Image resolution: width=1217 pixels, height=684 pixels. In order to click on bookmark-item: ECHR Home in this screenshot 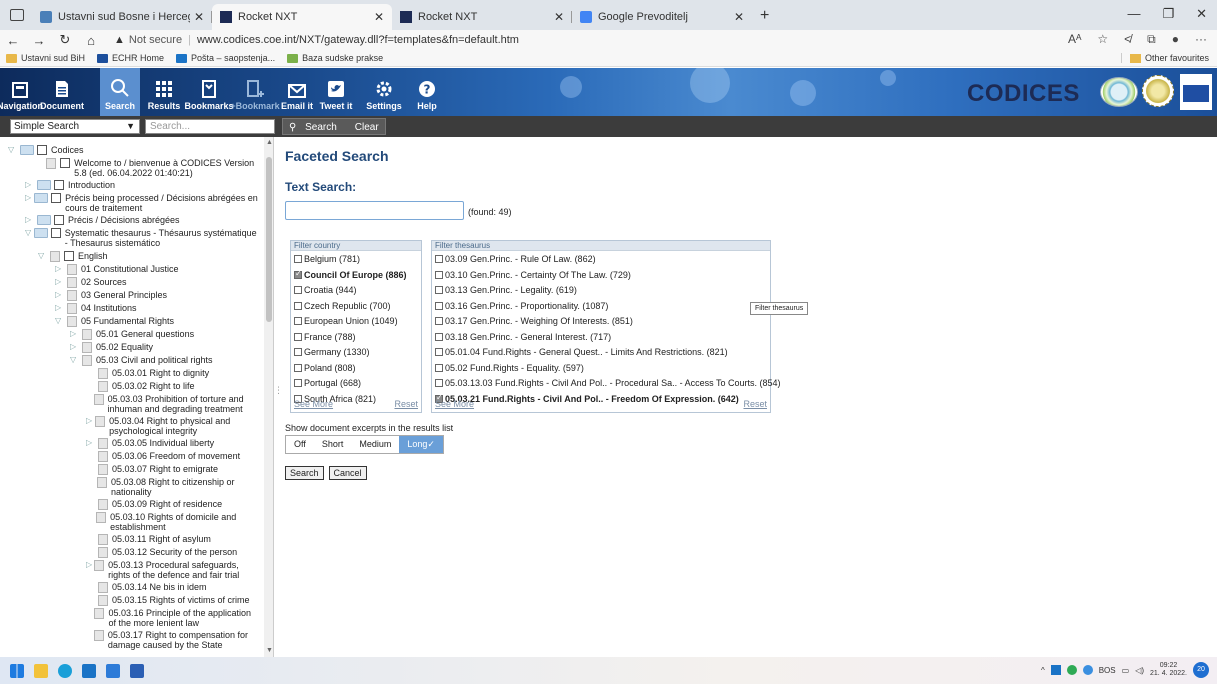, I will do `click(130, 58)`.